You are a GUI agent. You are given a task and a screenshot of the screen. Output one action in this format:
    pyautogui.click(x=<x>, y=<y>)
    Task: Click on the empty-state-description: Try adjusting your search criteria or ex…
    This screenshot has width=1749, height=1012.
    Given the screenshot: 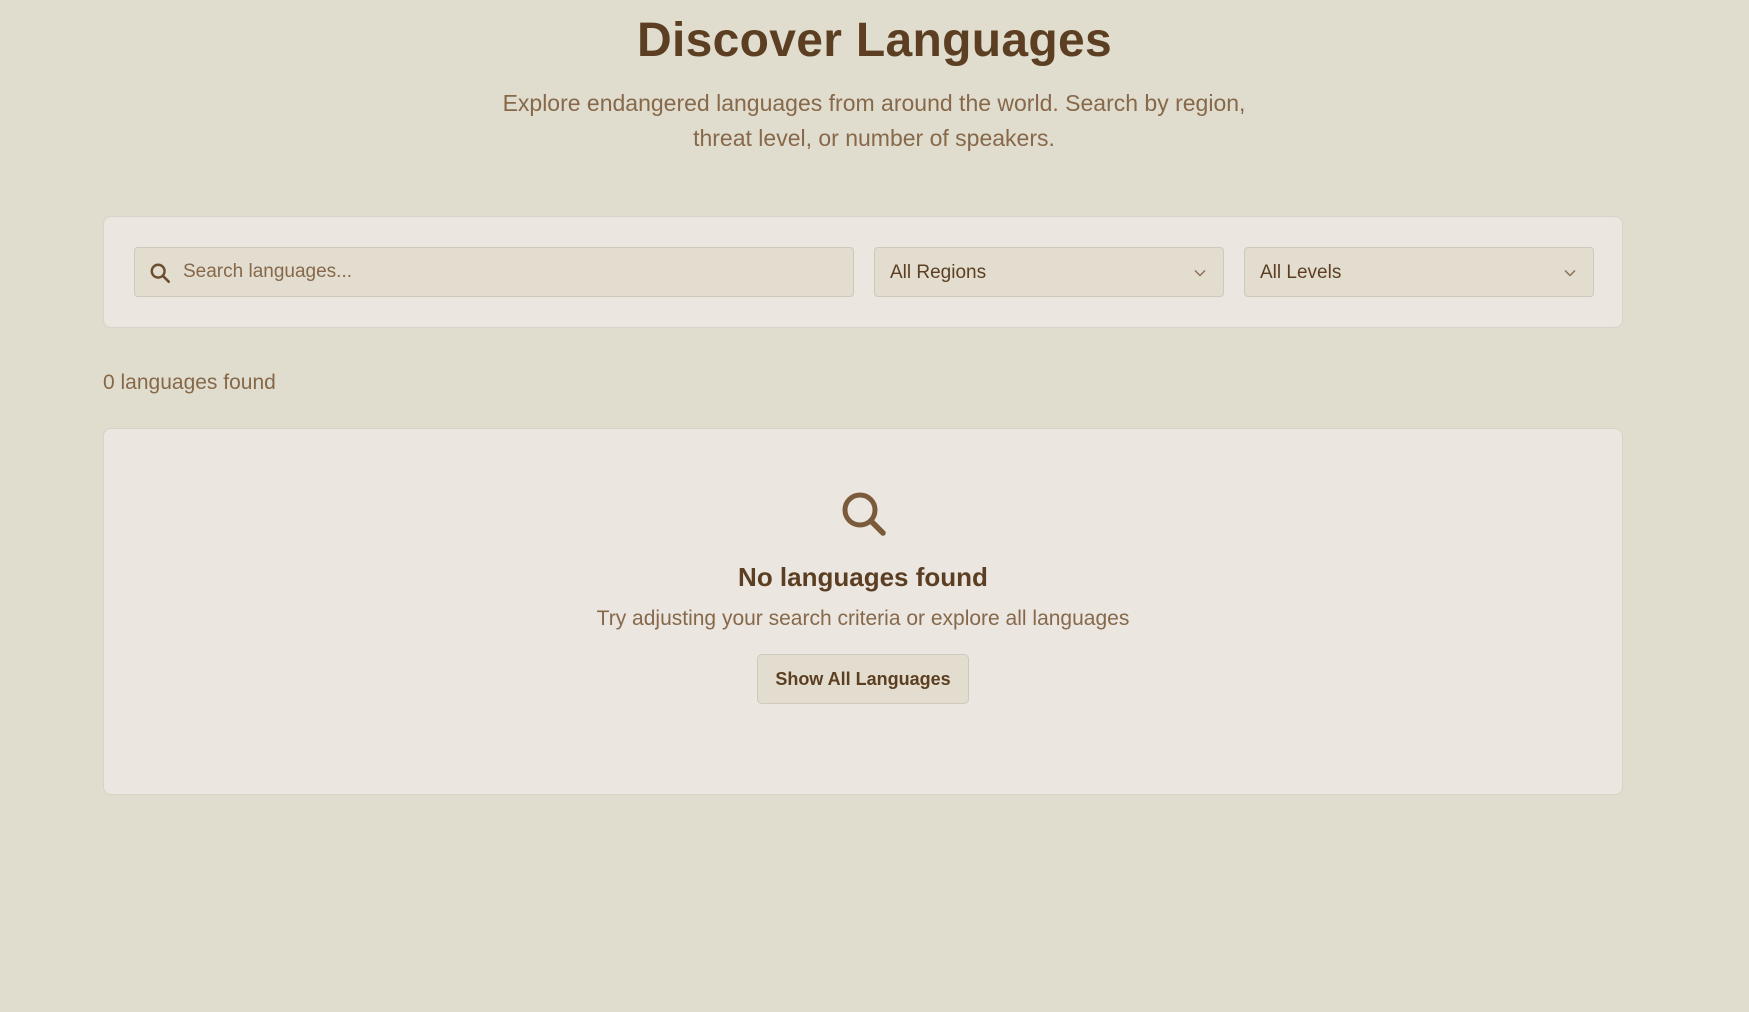 What is the action you would take?
    pyautogui.click(x=863, y=618)
    